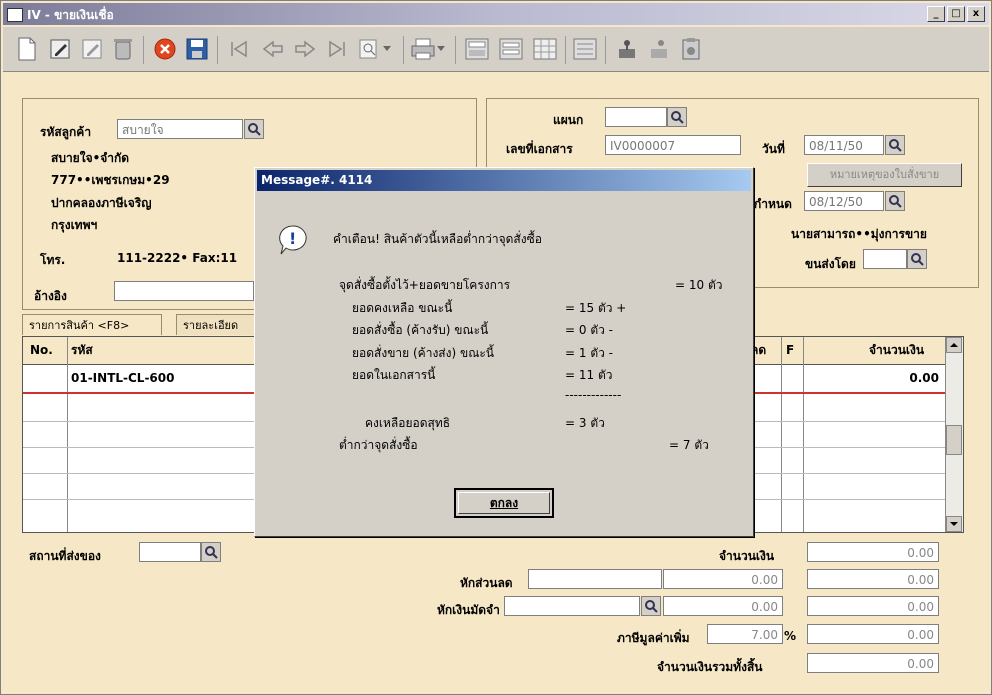  Describe the element at coordinates (110, 180) in the screenshot. I see `customer-address-line1: 777••เพชรเกษม•29` at that location.